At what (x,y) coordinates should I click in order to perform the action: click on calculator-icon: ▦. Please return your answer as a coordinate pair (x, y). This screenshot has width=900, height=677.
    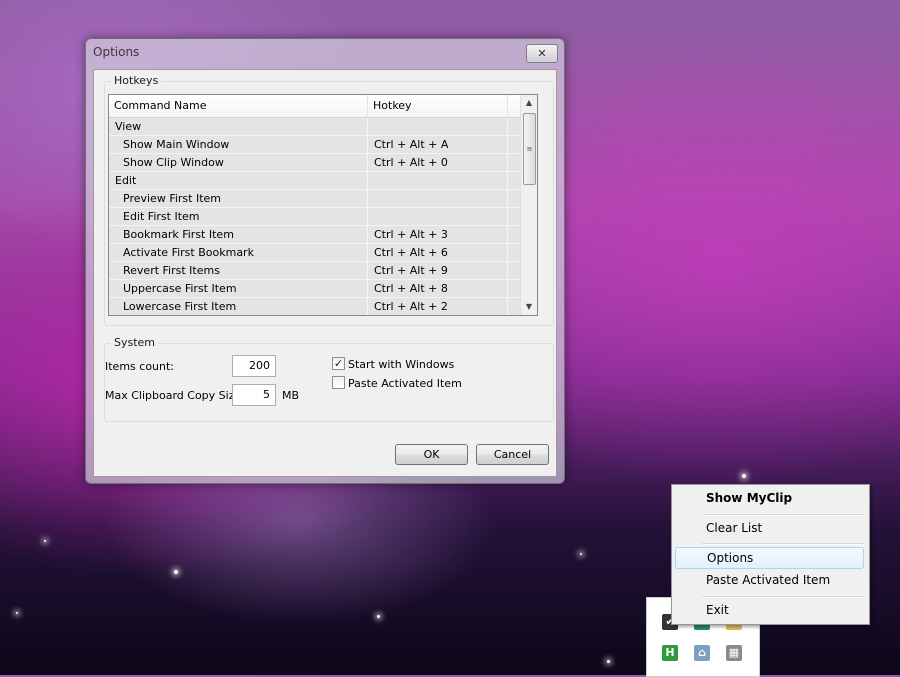
    Looking at the image, I should click on (734, 653).